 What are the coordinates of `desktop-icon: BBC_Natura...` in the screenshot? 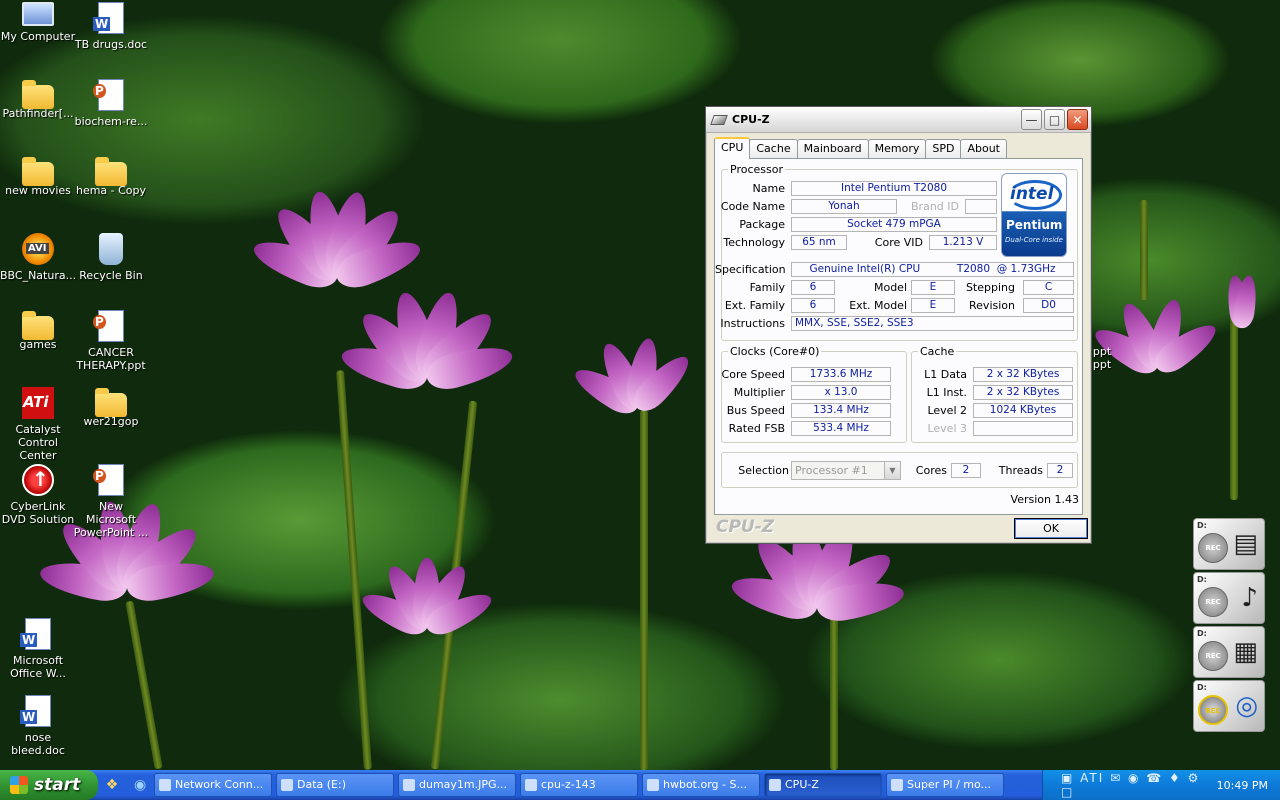 It's located at (38, 257).